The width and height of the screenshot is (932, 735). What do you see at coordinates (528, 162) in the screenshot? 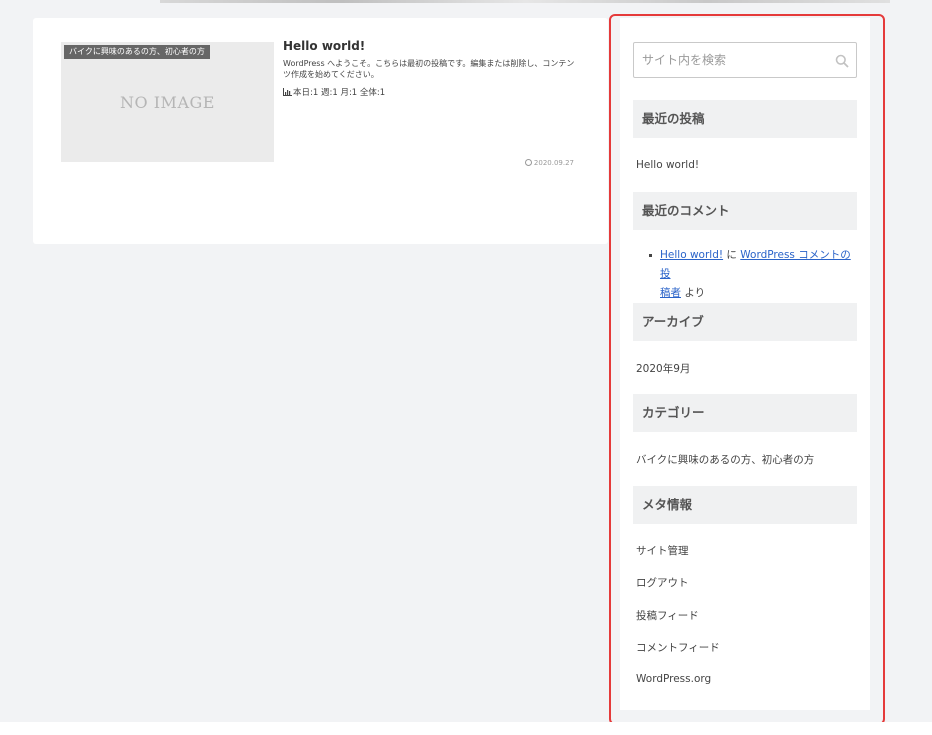
I see `clock-icon` at bounding box center [528, 162].